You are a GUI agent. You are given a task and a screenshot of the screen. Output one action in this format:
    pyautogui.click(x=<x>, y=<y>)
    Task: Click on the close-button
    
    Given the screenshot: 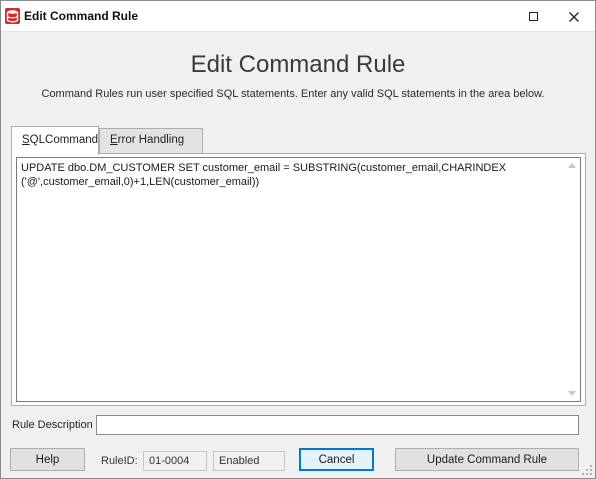 What is the action you would take?
    pyautogui.click(x=574, y=16)
    